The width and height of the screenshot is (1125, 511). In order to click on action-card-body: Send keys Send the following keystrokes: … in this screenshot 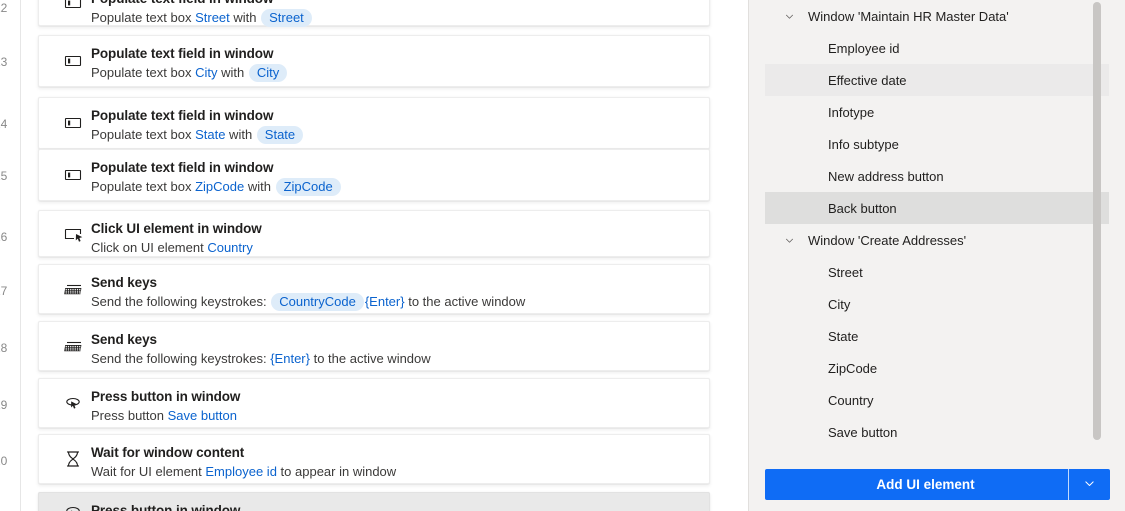, I will do `click(395, 292)`.